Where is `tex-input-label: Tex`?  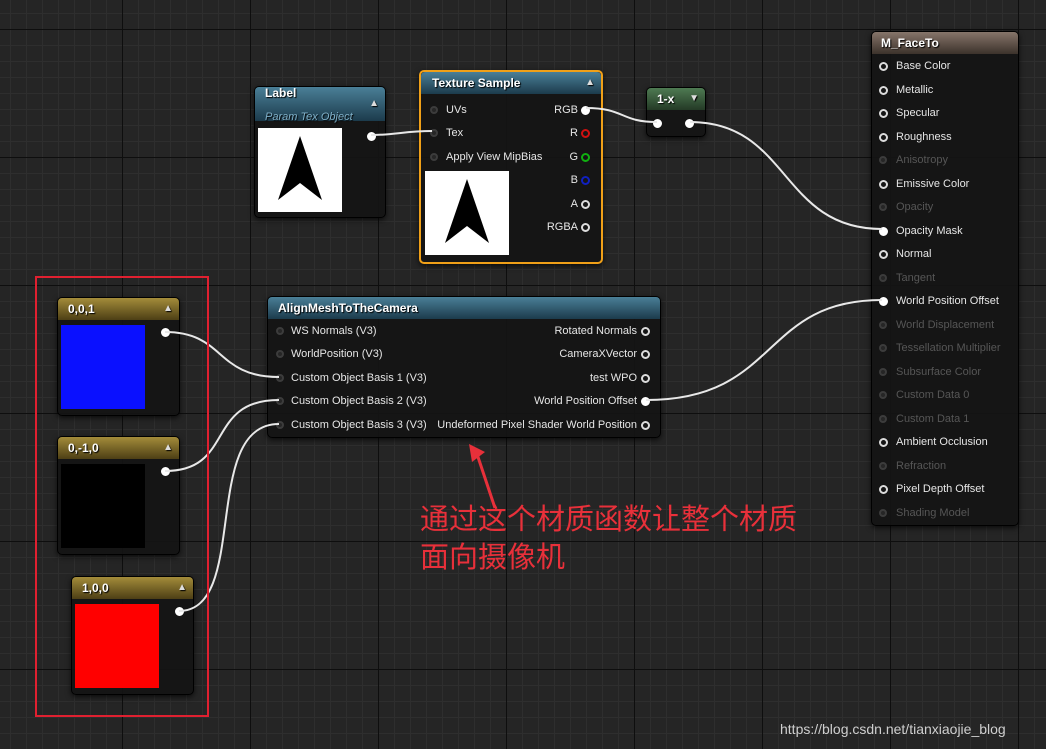
tex-input-label: Tex is located at coordinates (455, 133).